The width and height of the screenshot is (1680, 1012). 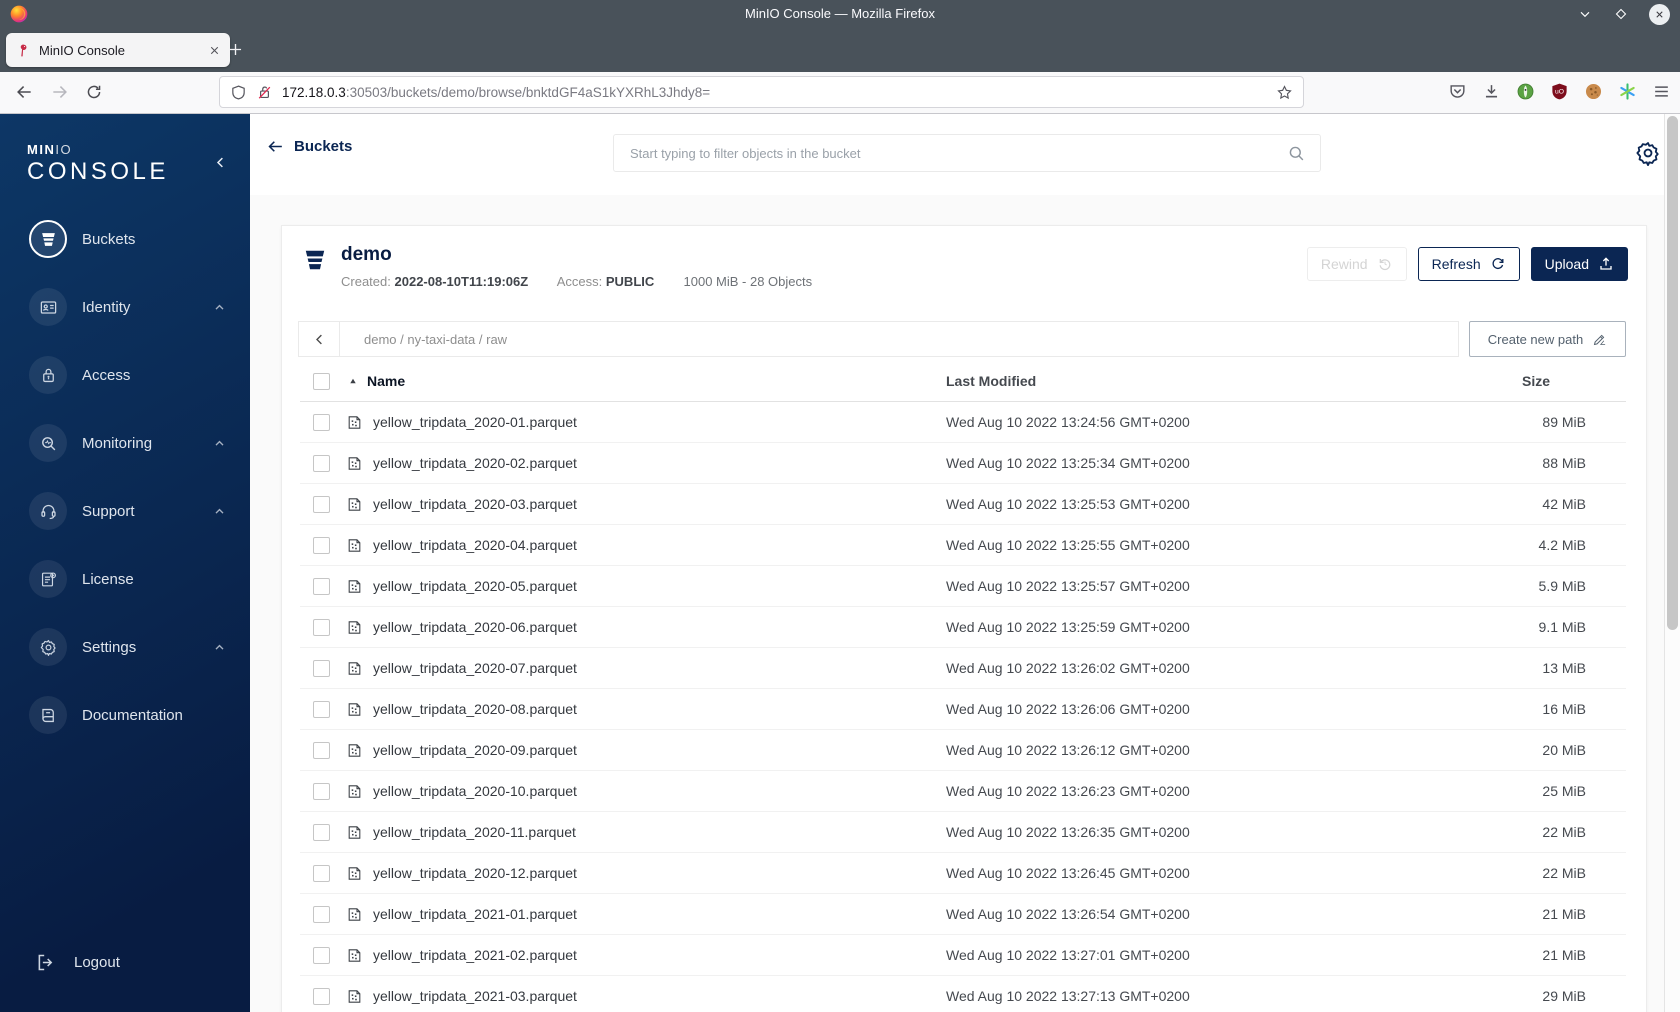 I want to click on cookie-extension-icon, so click(x=1593, y=91).